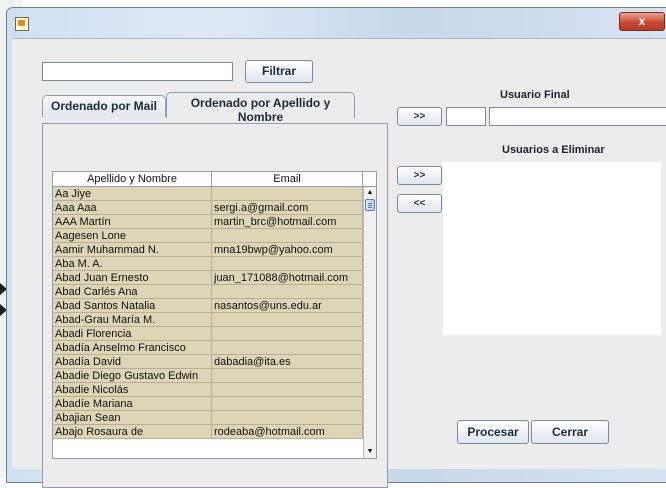 The image size is (666, 488). I want to click on cell-email: mna19bwp@yahoo.com, so click(287, 250).